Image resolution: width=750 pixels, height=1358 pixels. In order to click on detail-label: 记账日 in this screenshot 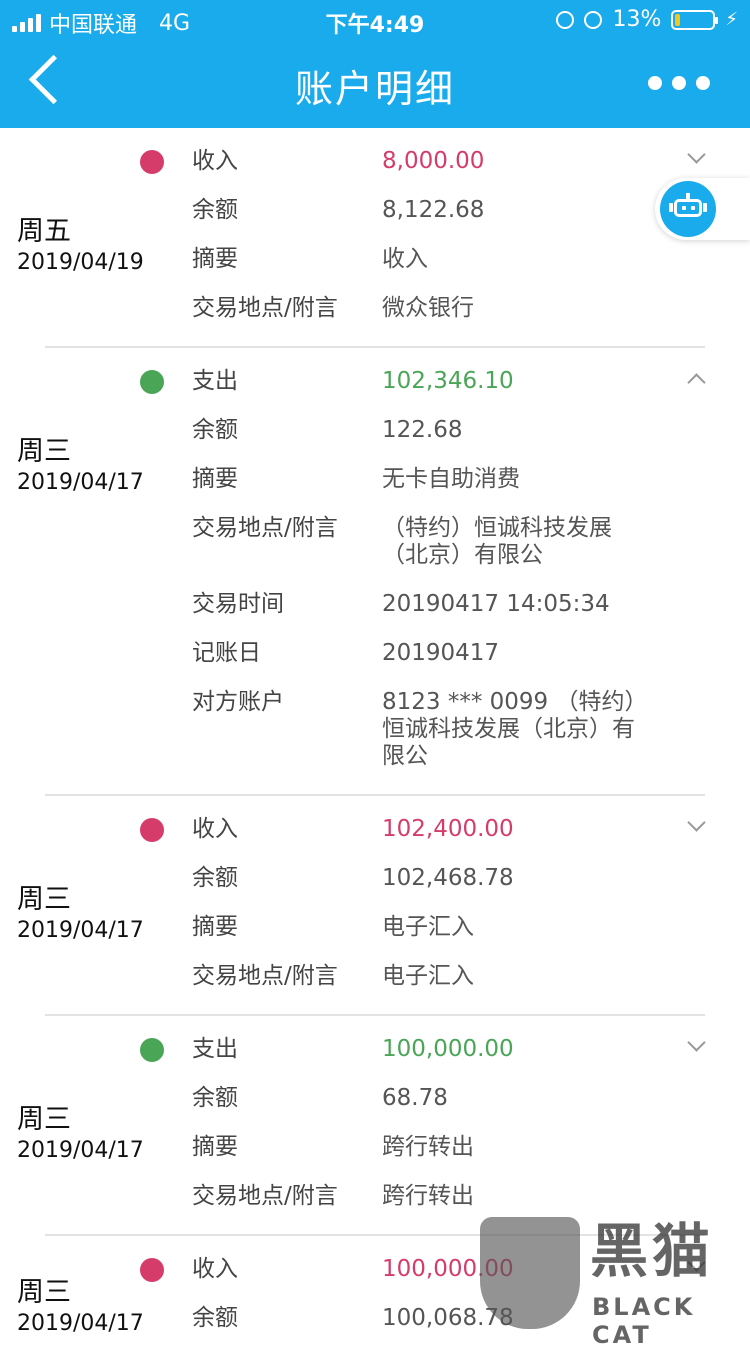, I will do `click(226, 653)`.